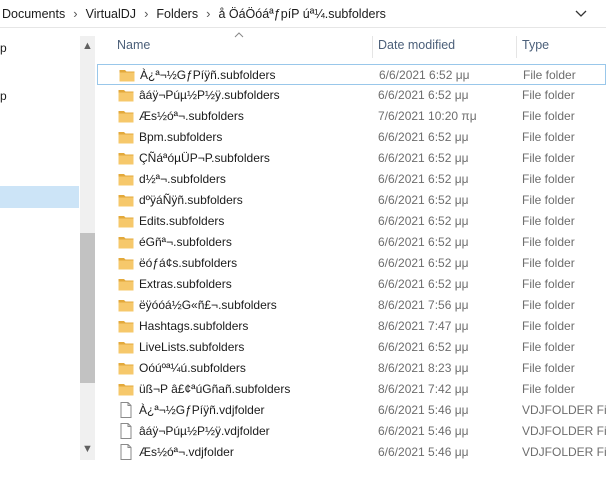 The height and width of the screenshot is (479, 606). What do you see at coordinates (303, 469) in the screenshot?
I see `status-area` at bounding box center [303, 469].